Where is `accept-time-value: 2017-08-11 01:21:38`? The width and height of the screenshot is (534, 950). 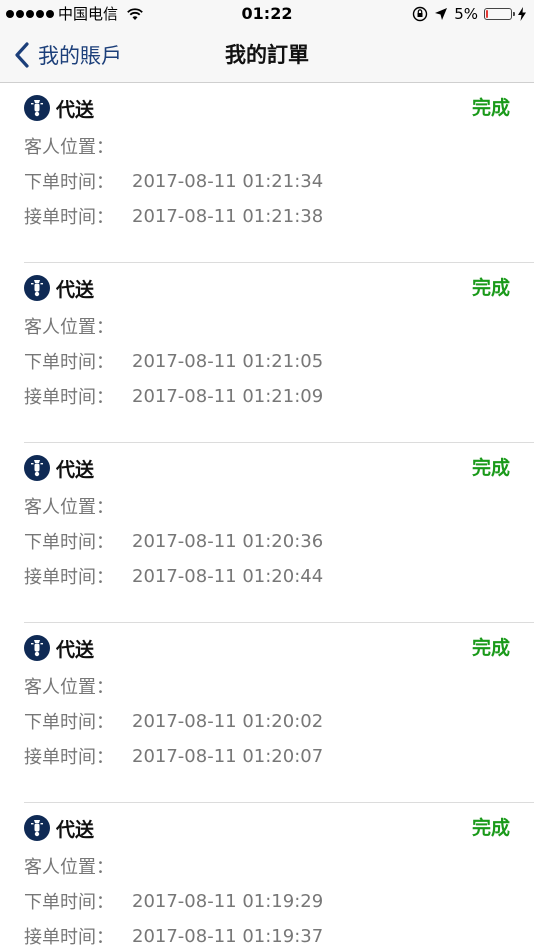 accept-time-value: 2017-08-11 01:21:38 is located at coordinates (228, 216).